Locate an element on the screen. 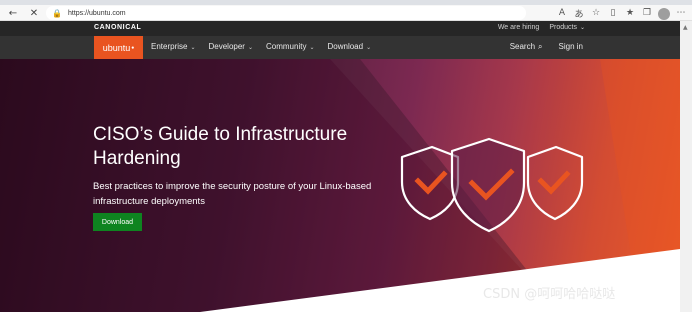  canonical-logo: CANONICAL is located at coordinates (117, 27).